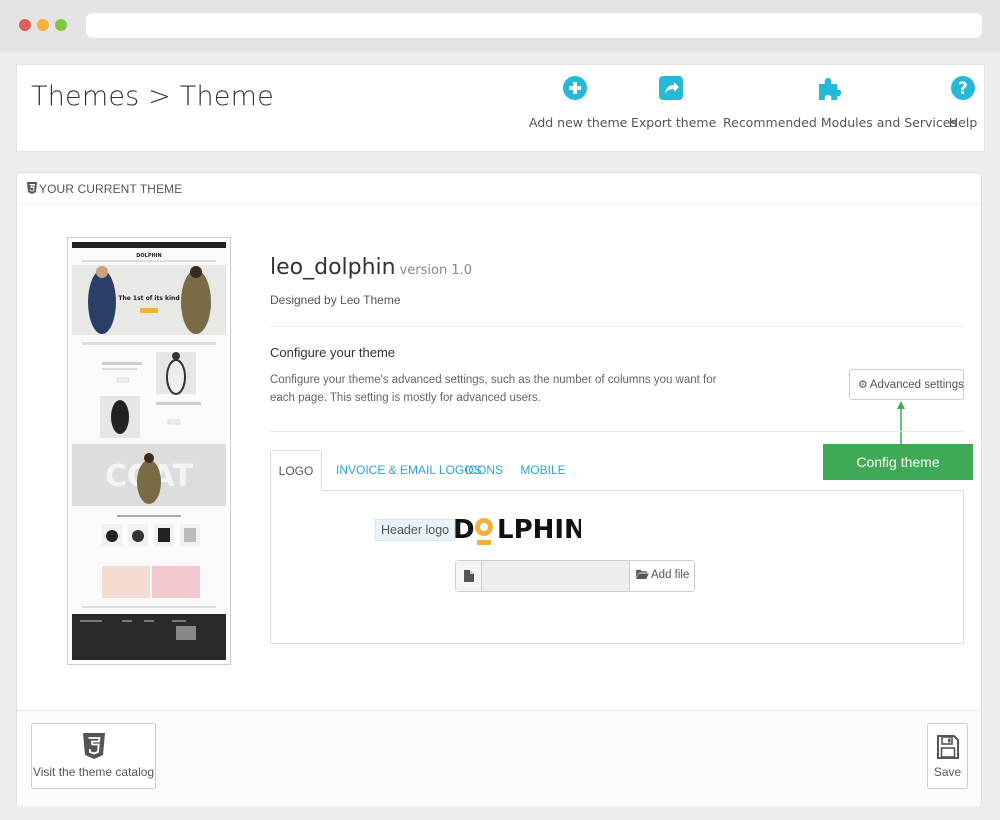  I want to click on address-bar, so click(534, 25).